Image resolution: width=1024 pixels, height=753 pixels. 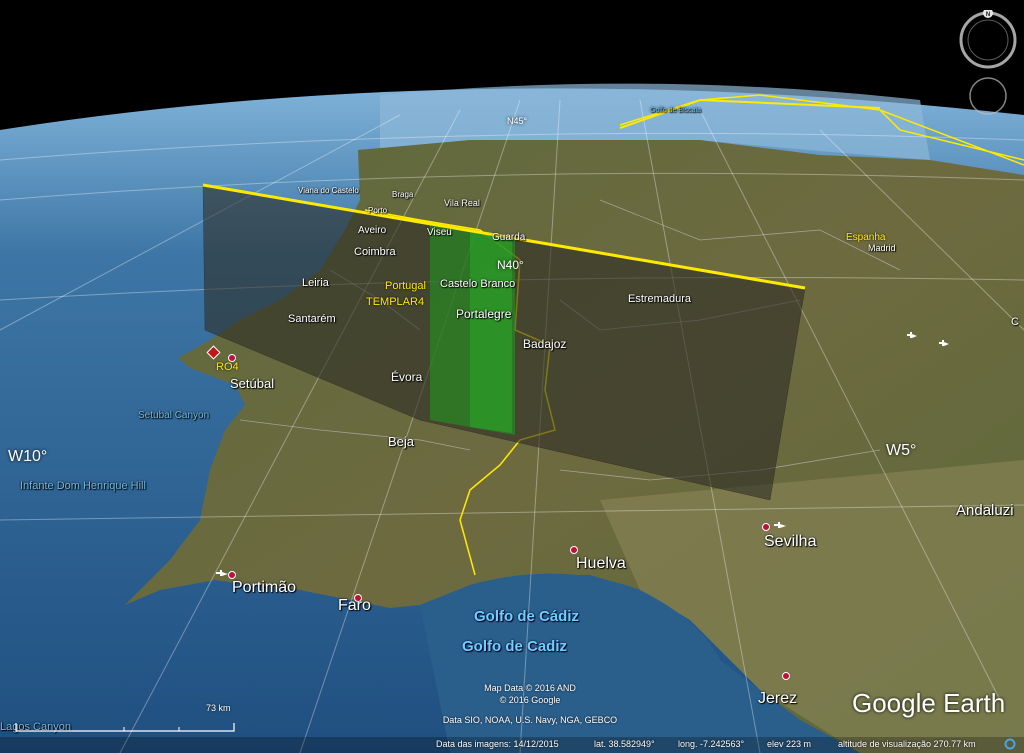 I want to click on region-label: Andaluzi, so click(x=985, y=510).